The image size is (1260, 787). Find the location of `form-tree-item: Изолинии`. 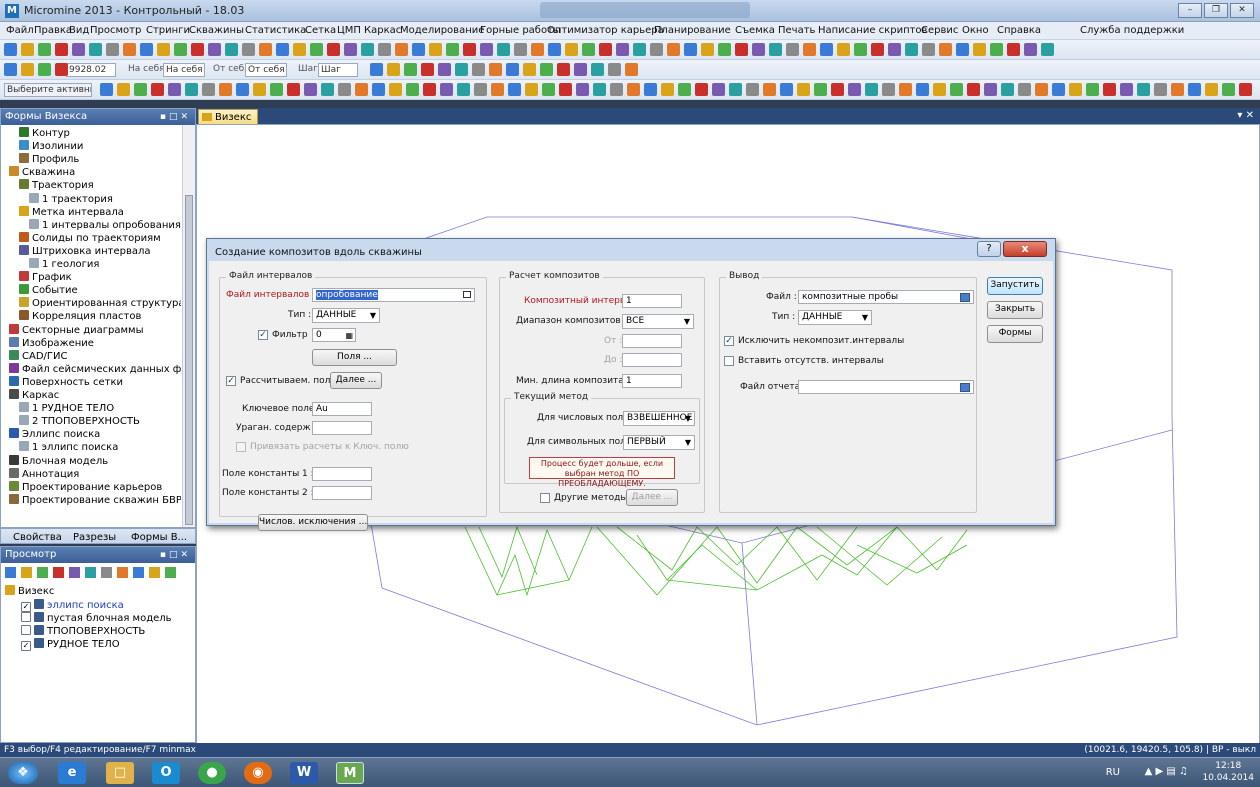

form-tree-item: Изолинии is located at coordinates (51, 146).